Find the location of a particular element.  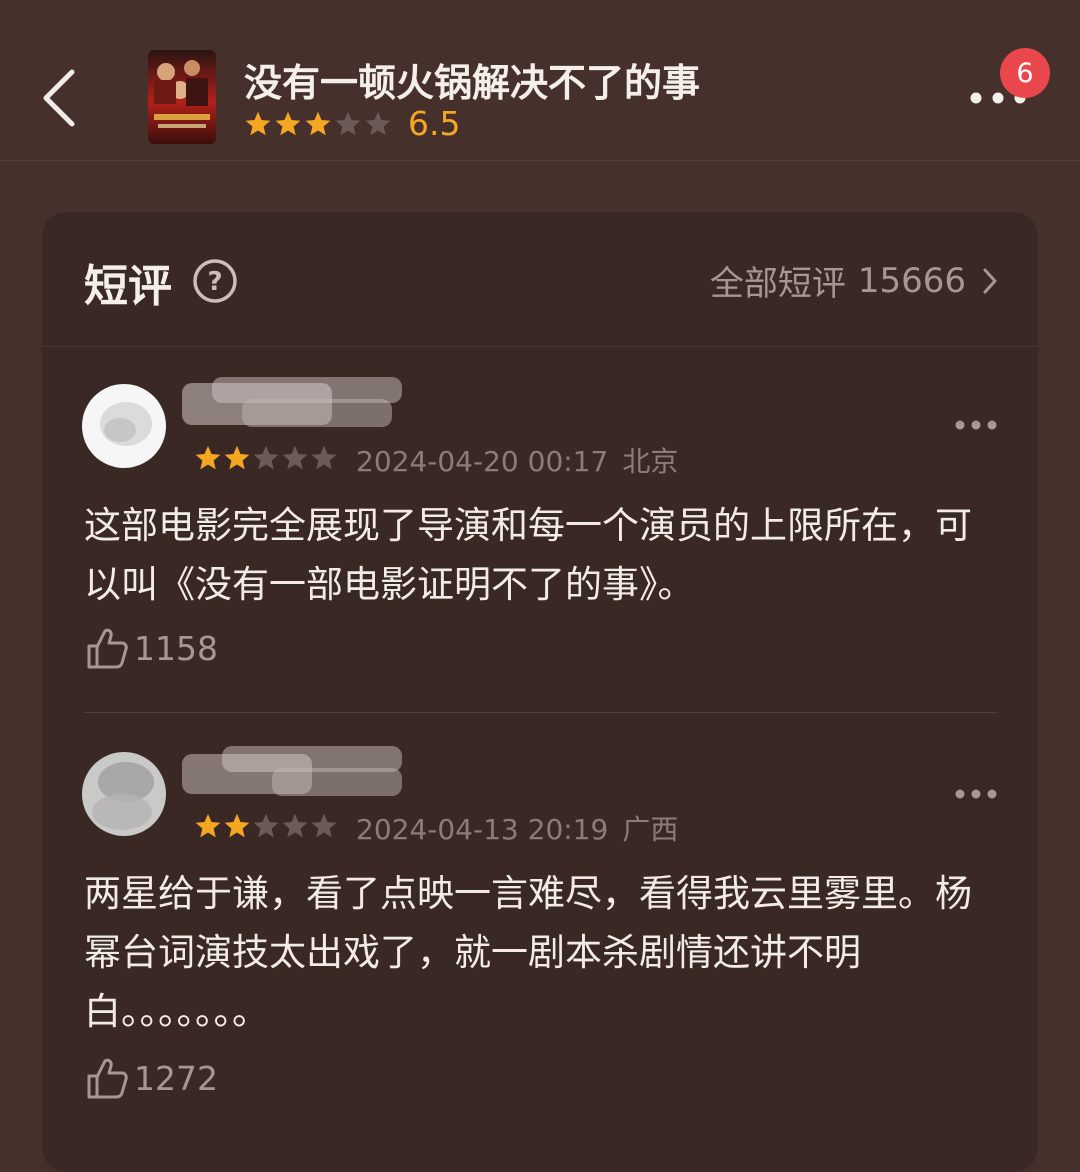

like-button: 1158 is located at coordinates (152, 648).